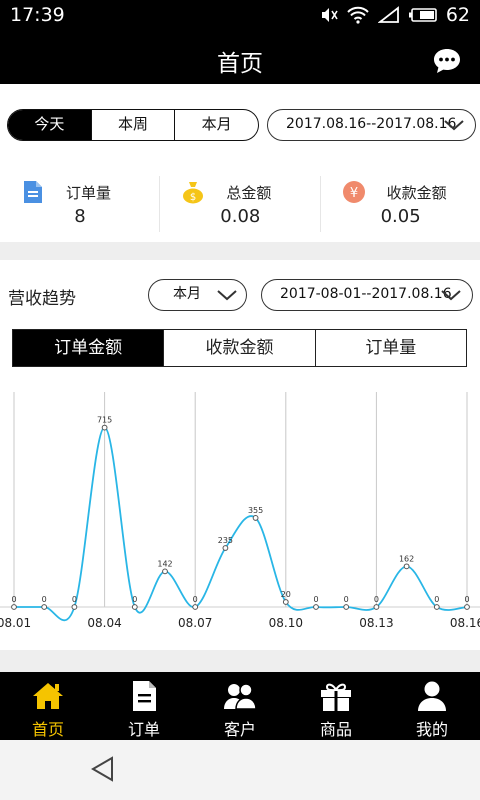 This screenshot has height=800, width=480. Describe the element at coordinates (89, 348) in the screenshot. I see `tab-order-amount: 订单金额` at that location.